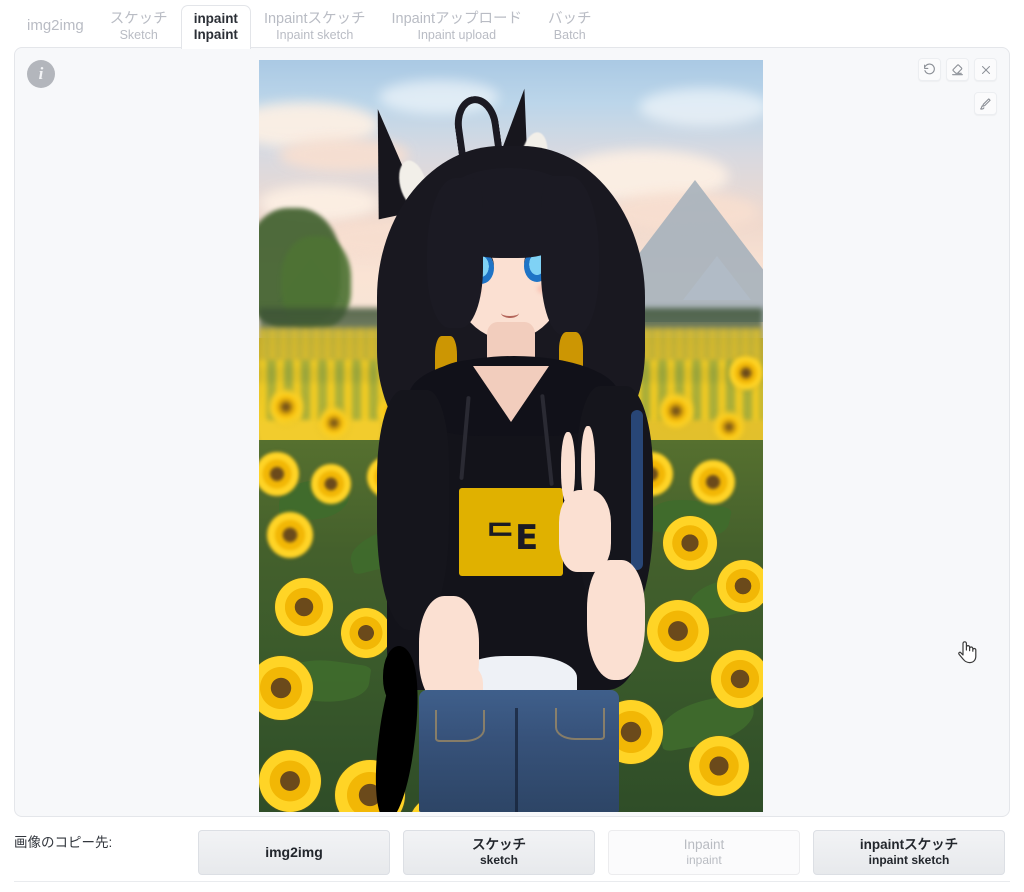  I want to click on arm-right, so click(616, 620).